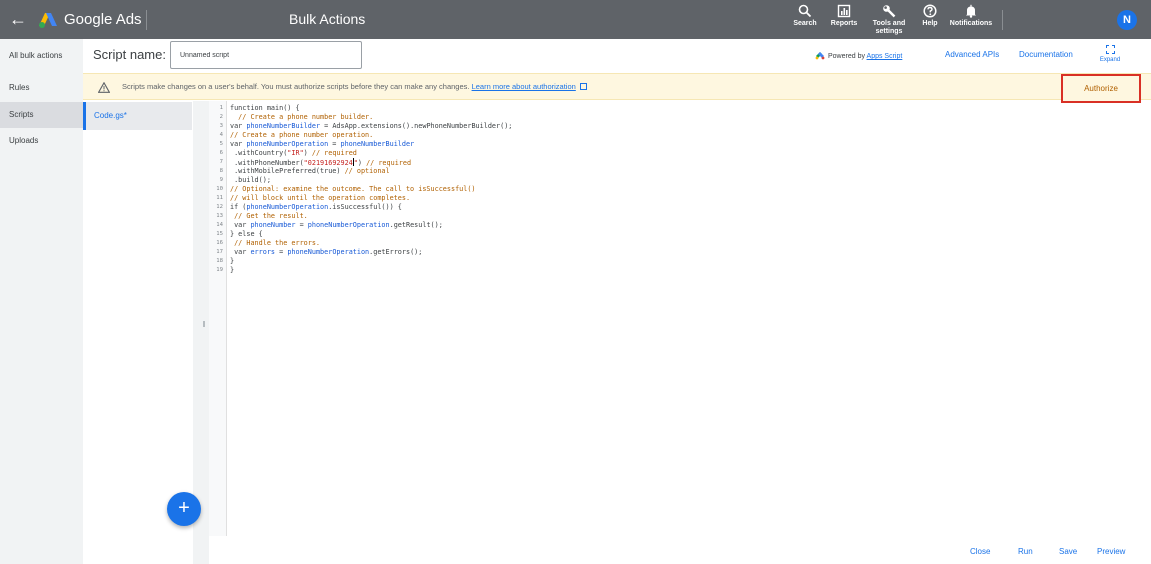 This screenshot has width=1151, height=564. Describe the element at coordinates (1101, 88) in the screenshot. I see `authorize-button: Authorize` at that location.